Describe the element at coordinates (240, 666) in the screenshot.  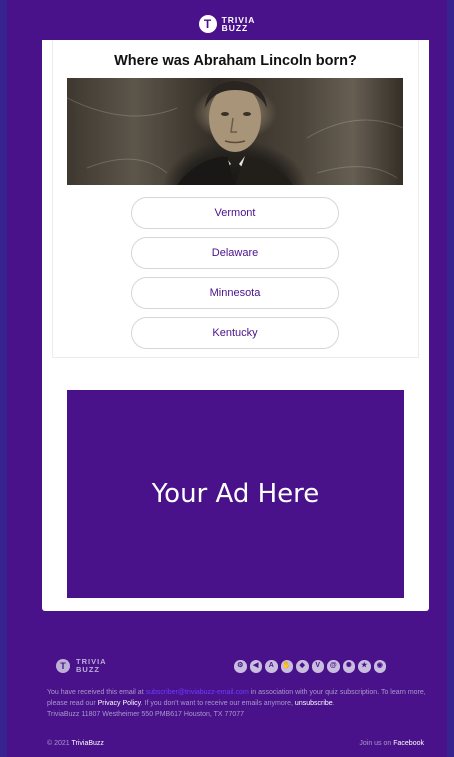
I see `gear-icon: ⚙` at that location.